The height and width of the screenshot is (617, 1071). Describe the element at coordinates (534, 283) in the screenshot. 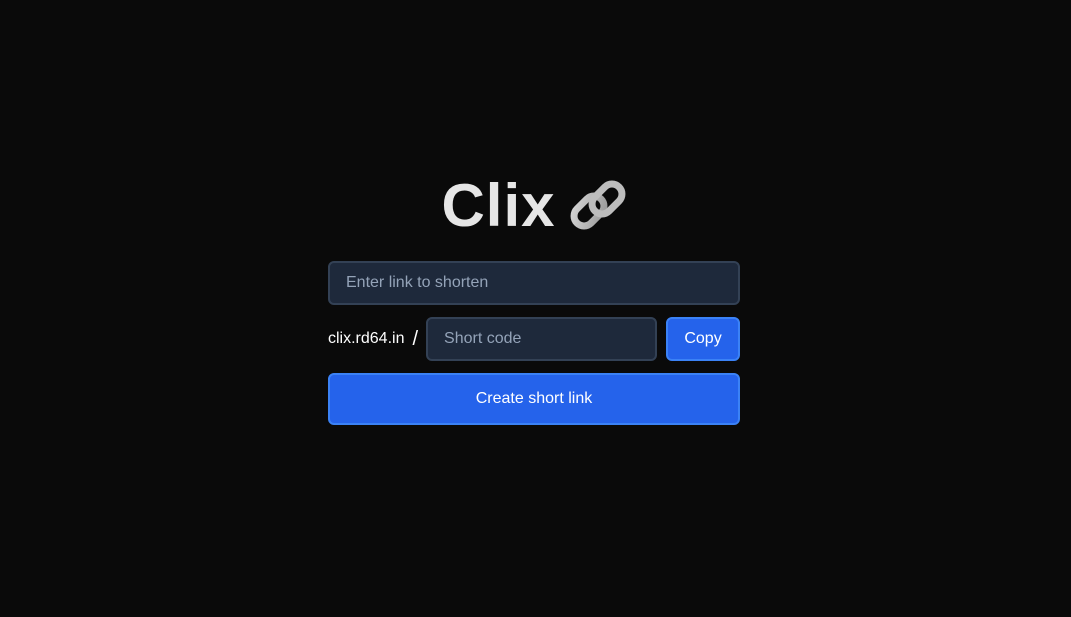

I see `url-input` at that location.